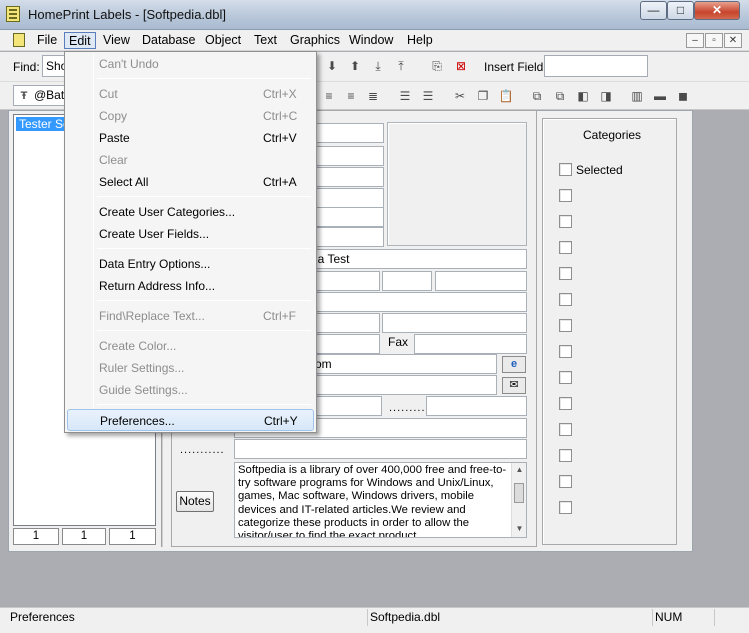  Describe the element at coordinates (401, 66) in the screenshot. I see `arrow-up-end-icon: ⤒` at that location.